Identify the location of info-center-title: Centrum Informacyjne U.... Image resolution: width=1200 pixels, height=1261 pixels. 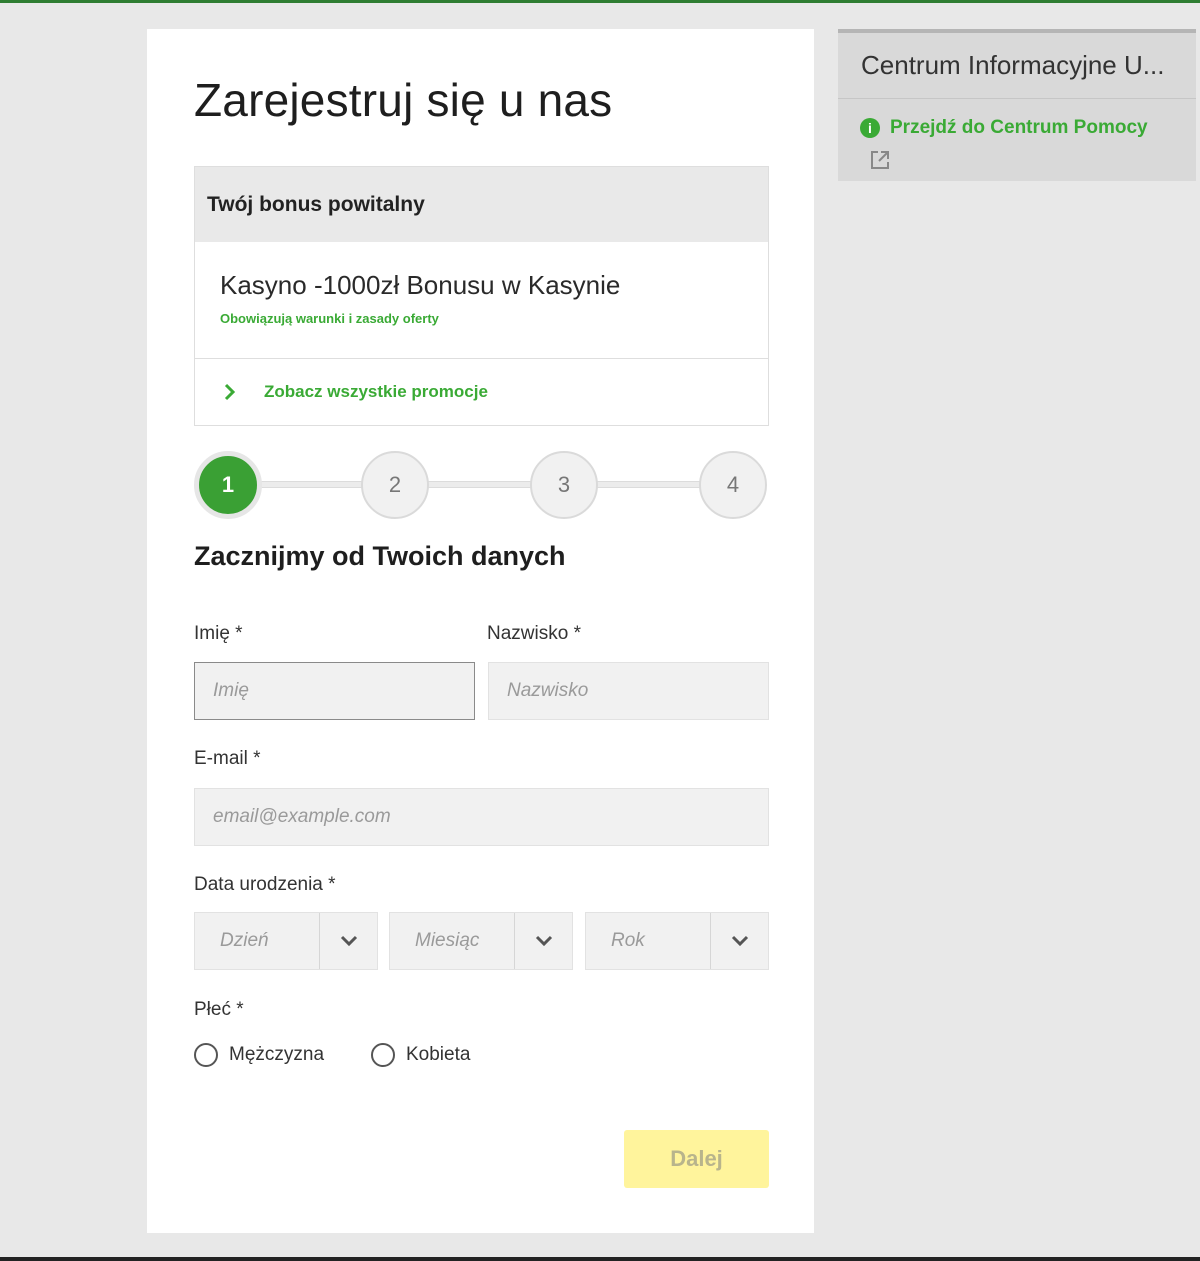
(1017, 66).